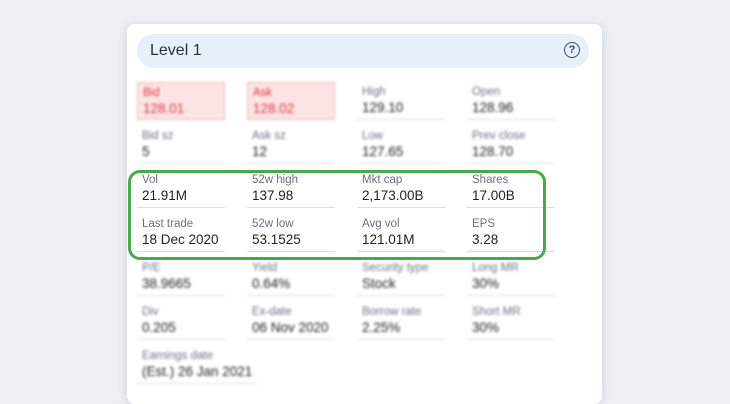 This screenshot has height=404, width=730. Describe the element at coordinates (493, 195) in the screenshot. I see `field-value: 17.00B` at that location.